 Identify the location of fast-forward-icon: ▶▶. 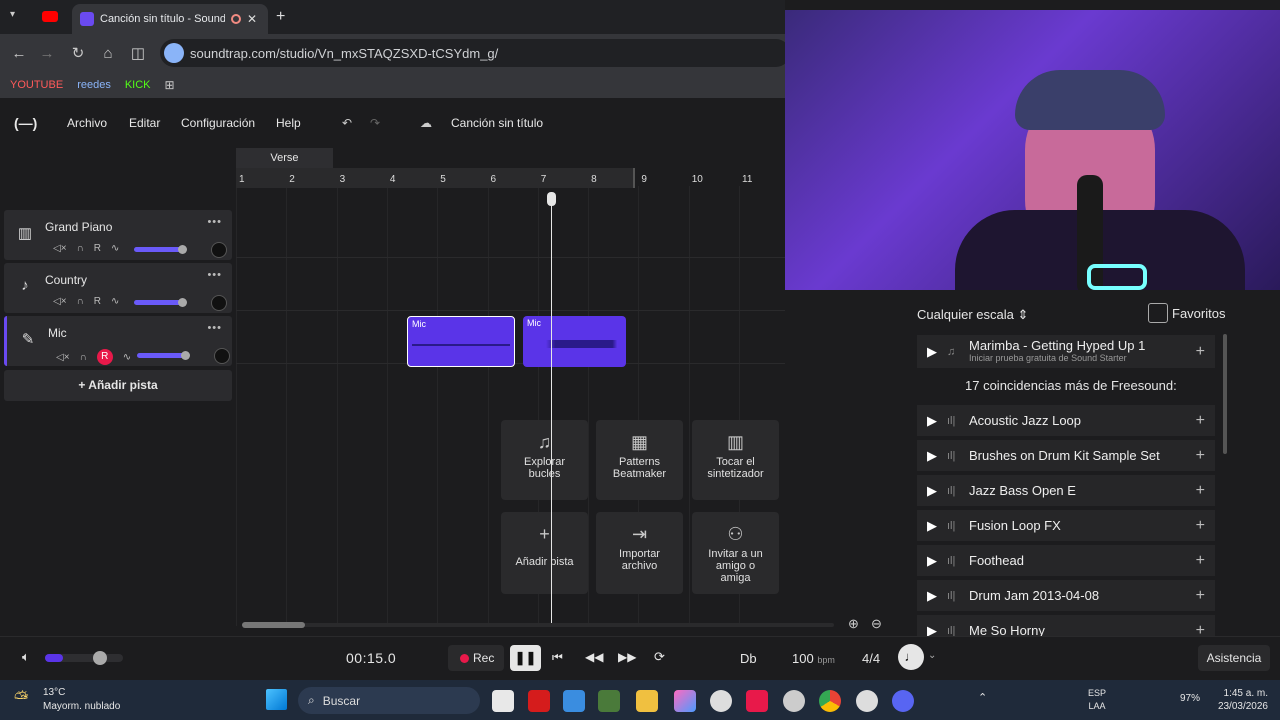
(627, 657).